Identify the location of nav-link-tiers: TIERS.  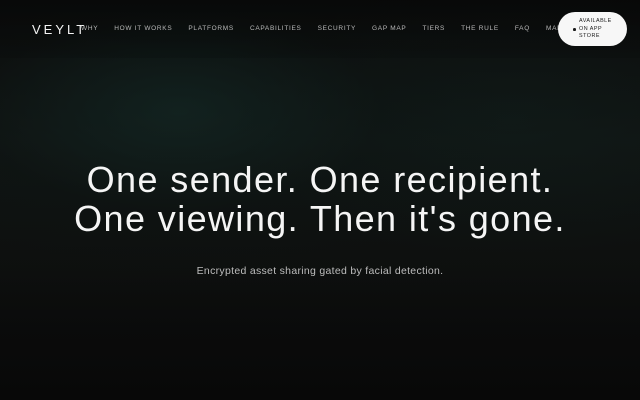
(433, 28).